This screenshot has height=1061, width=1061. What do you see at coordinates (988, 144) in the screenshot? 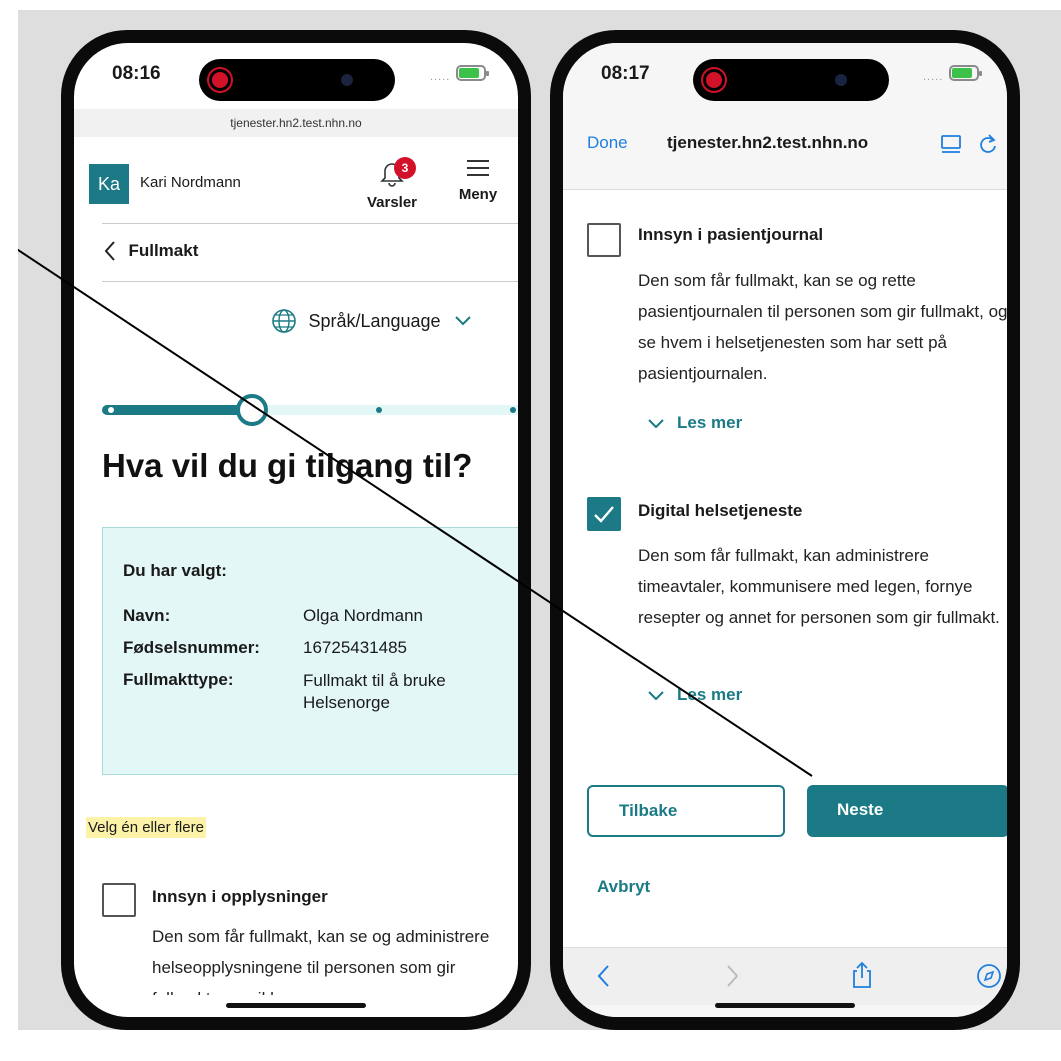
I see `reload-icon` at bounding box center [988, 144].